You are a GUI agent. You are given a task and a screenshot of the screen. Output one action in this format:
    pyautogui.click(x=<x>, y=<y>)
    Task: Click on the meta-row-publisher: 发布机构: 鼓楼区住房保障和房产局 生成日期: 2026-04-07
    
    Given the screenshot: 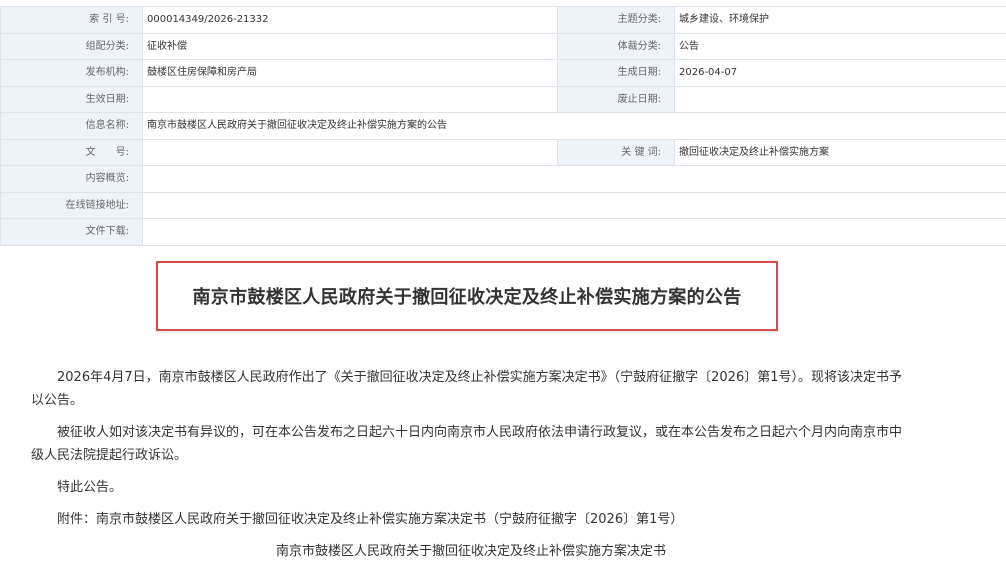 What is the action you would take?
    pyautogui.click(x=503, y=73)
    